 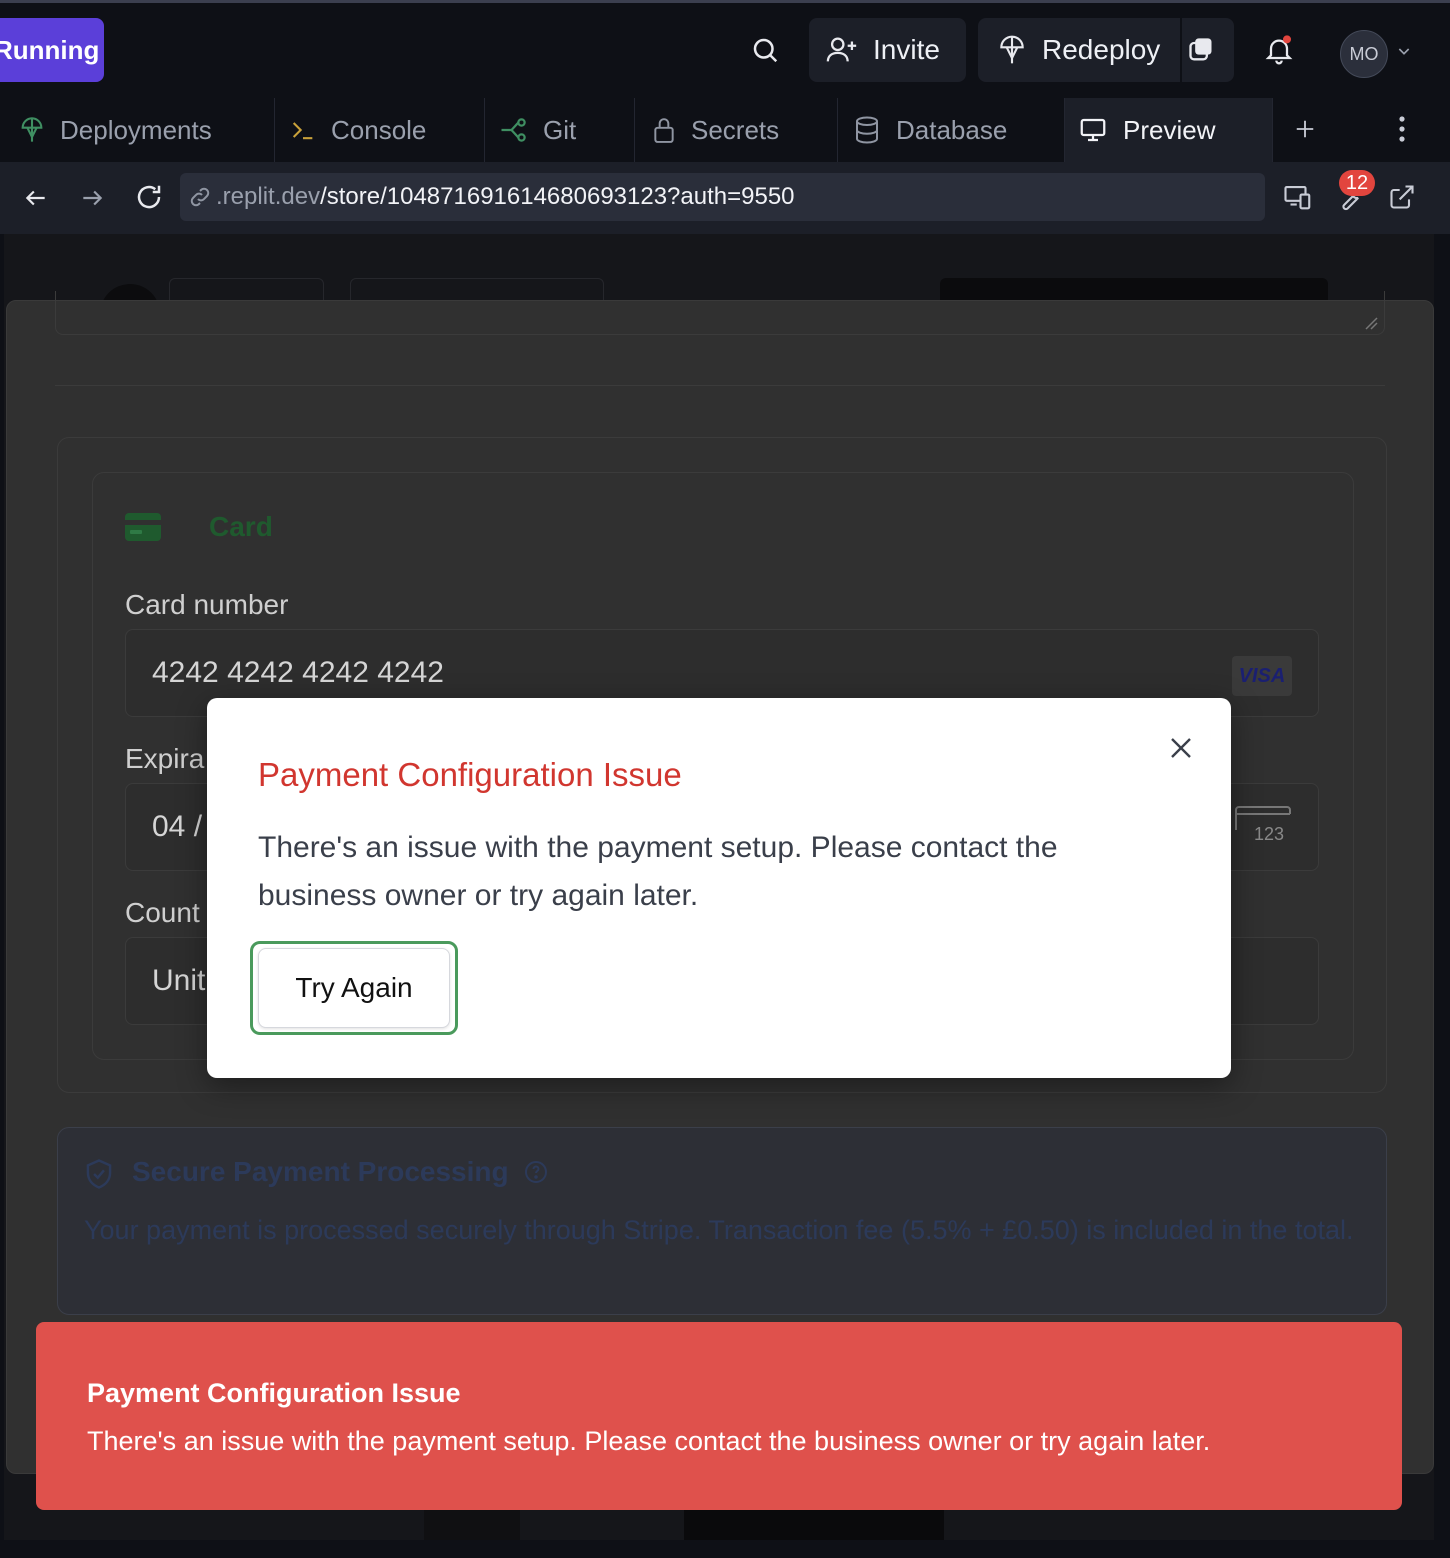 What do you see at coordinates (99, 1174) in the screenshot?
I see `shield-check-icon` at bounding box center [99, 1174].